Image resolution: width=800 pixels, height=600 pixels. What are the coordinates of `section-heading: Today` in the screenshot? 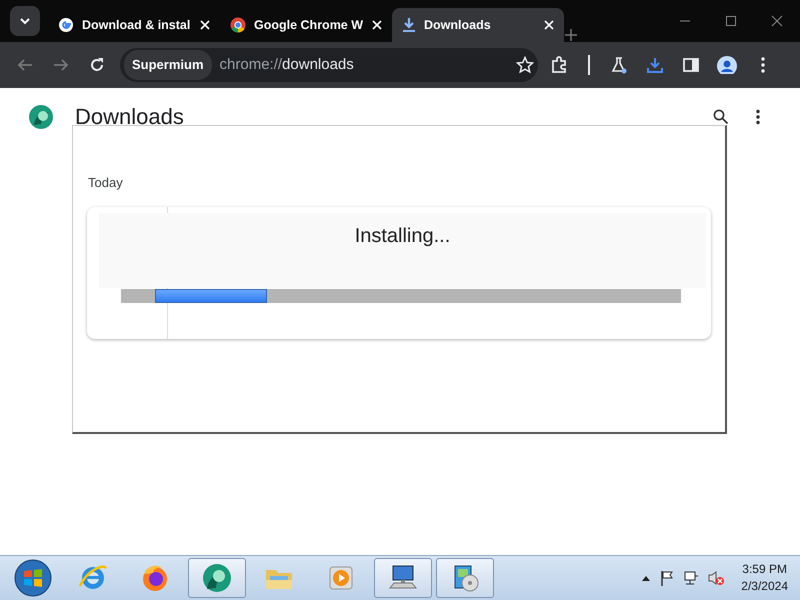 It's located at (106, 183).